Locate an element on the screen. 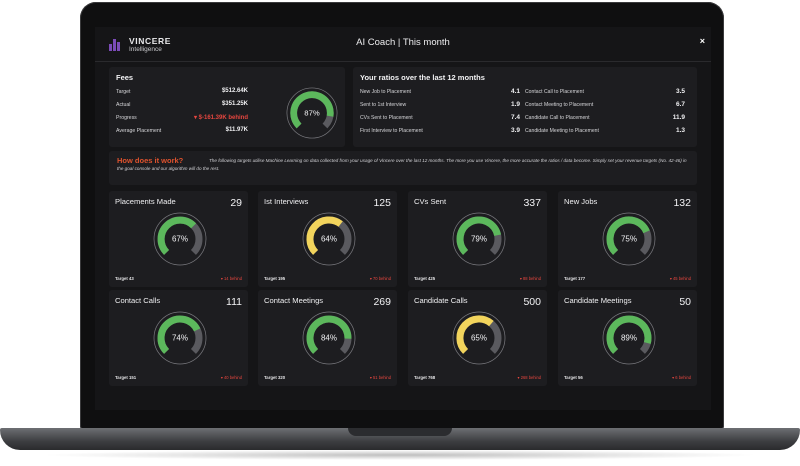 This screenshot has width=800, height=466. gauge-label: 74% is located at coordinates (180, 338).